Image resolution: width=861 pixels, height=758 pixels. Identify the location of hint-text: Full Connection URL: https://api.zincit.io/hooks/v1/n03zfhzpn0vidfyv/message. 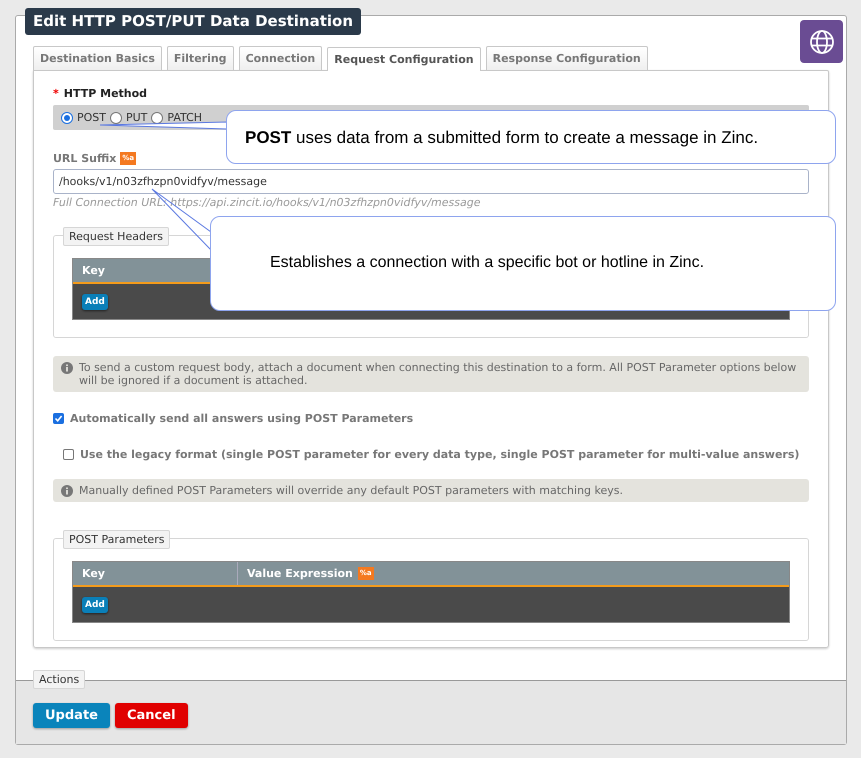
(267, 202).